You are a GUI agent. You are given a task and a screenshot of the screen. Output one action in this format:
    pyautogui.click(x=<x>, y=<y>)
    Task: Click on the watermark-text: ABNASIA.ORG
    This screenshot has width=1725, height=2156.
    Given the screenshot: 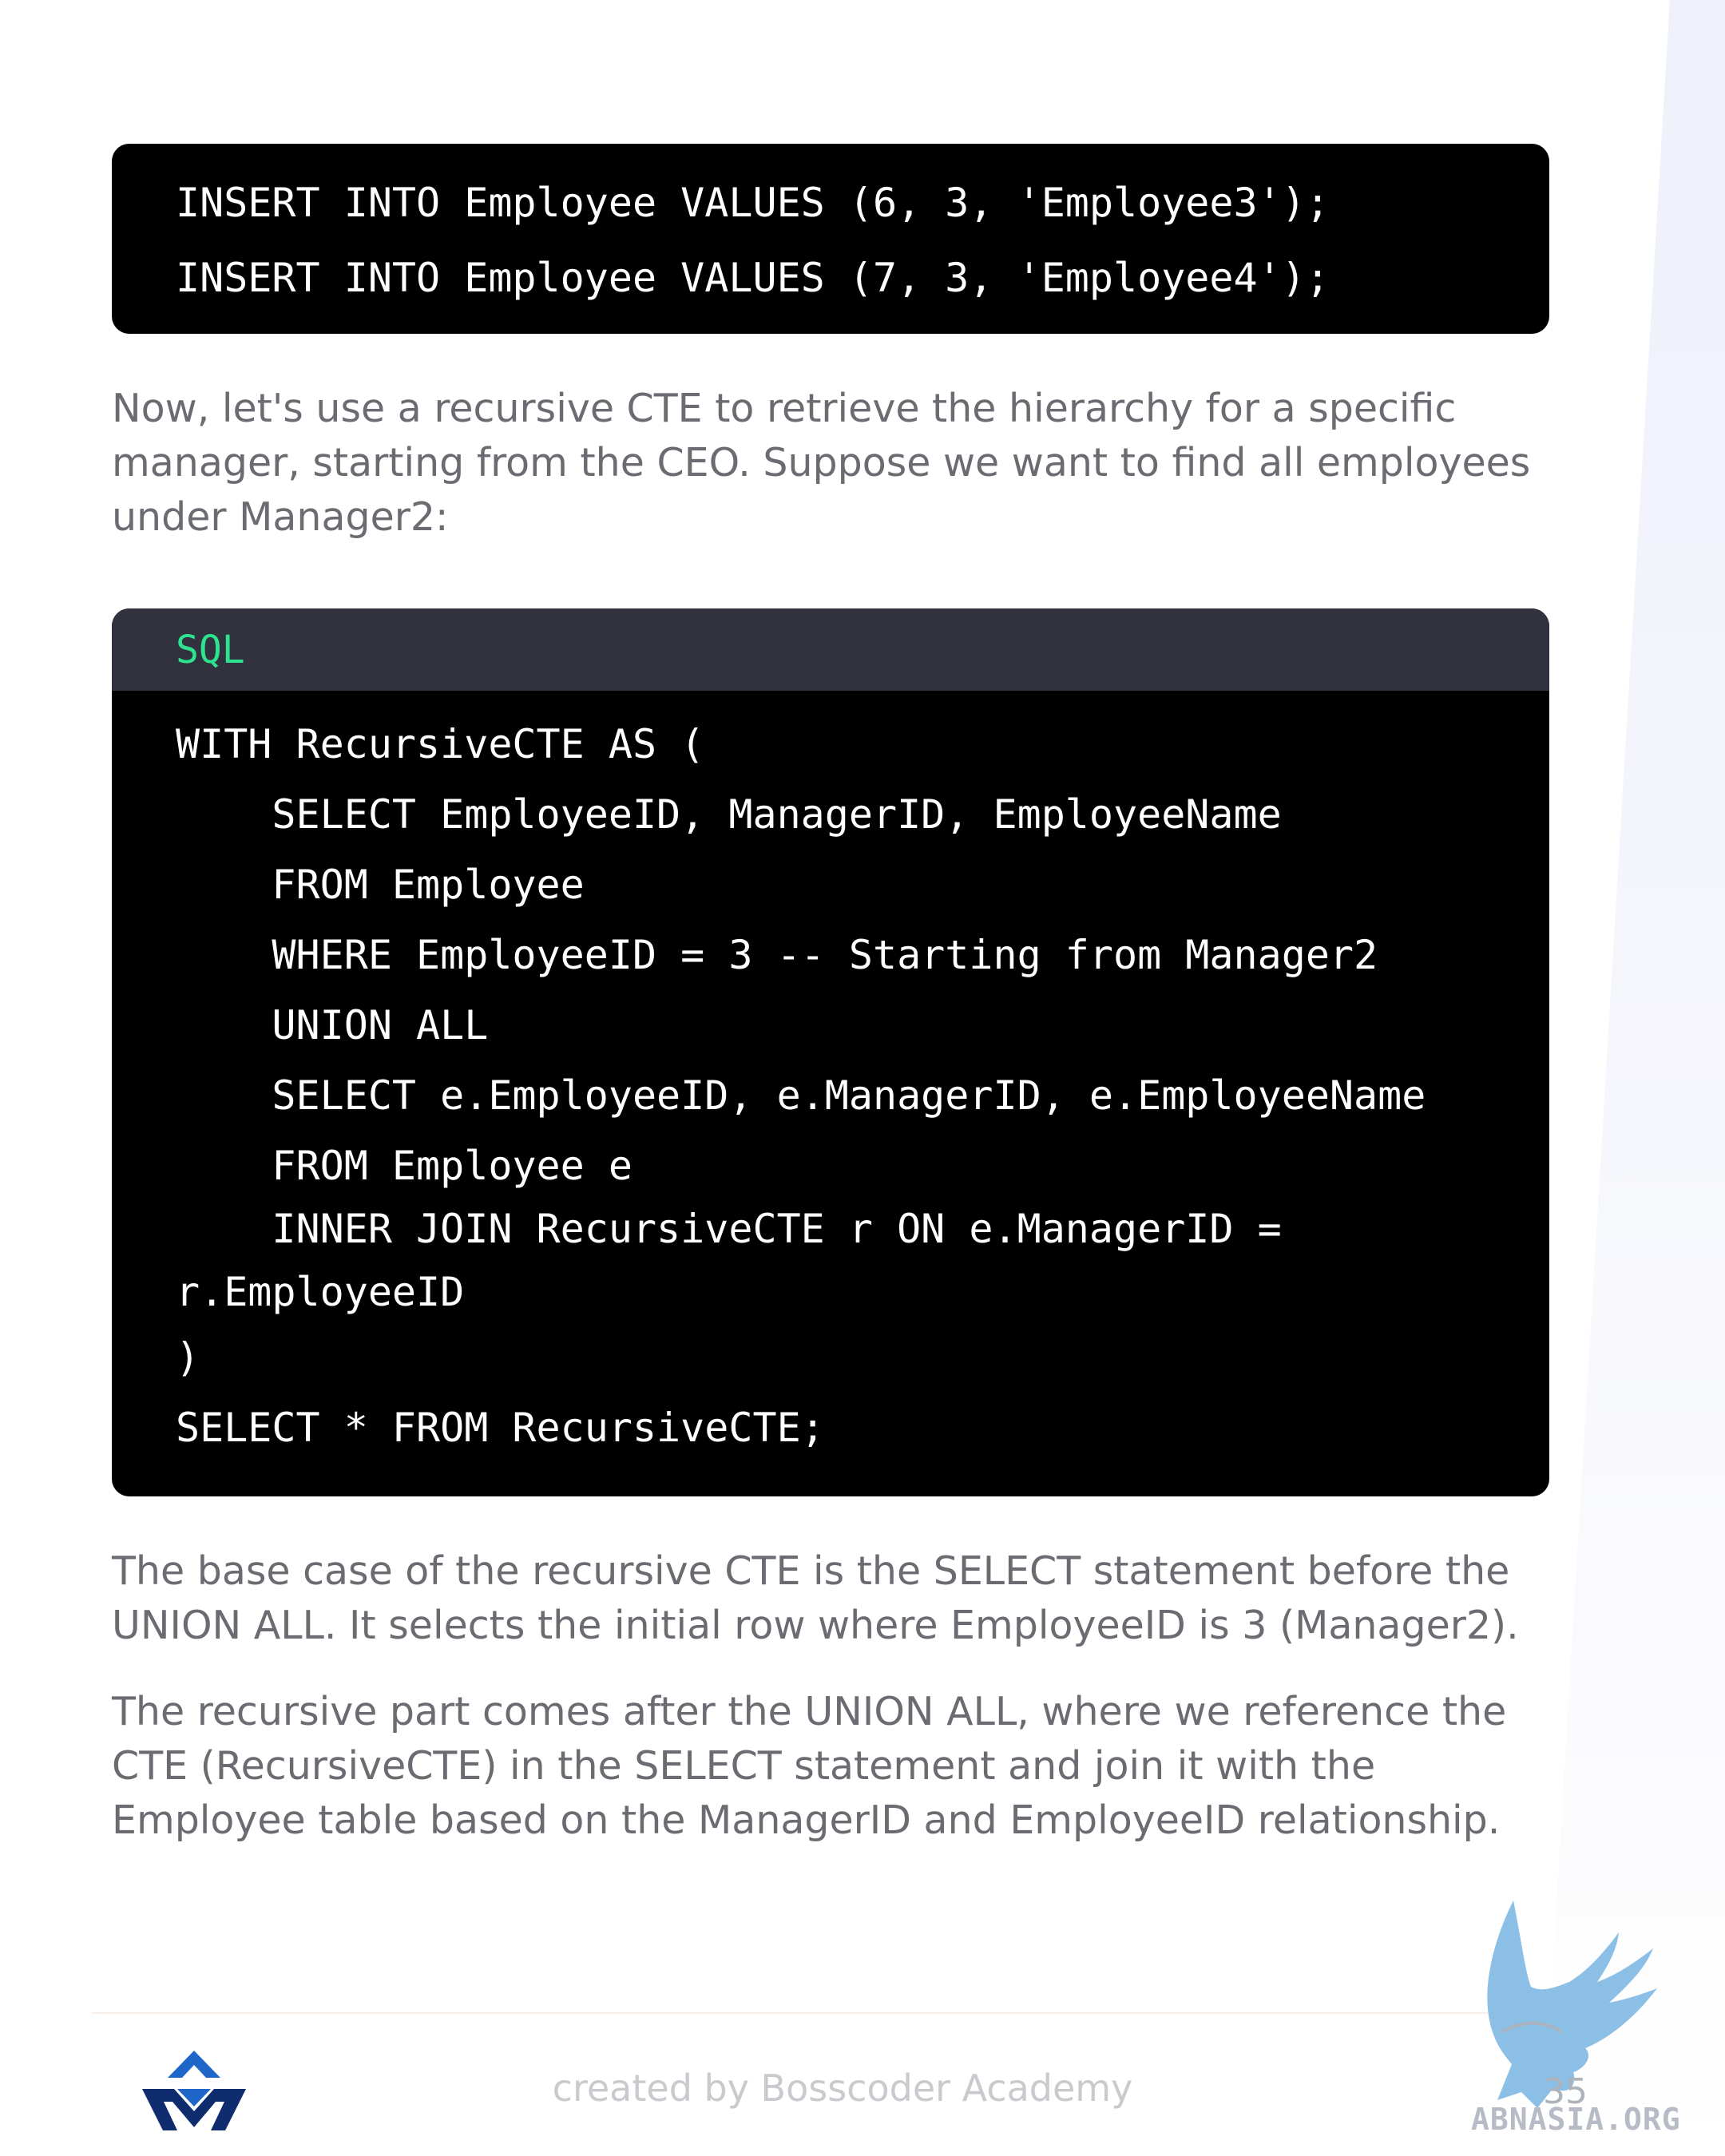 What is the action you would take?
    pyautogui.click(x=1576, y=2119)
    